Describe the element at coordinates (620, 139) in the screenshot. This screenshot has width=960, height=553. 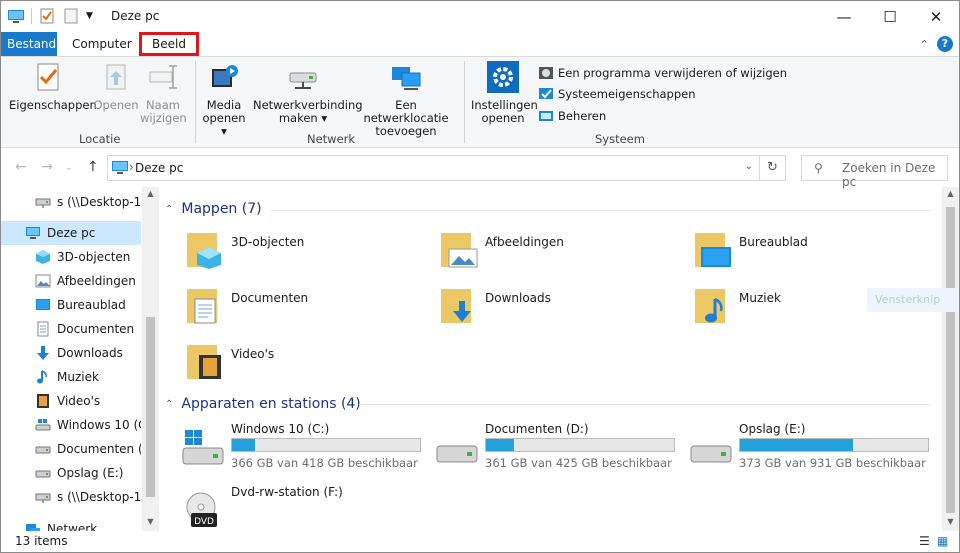
I see `group-label-systeem: Systeem` at that location.